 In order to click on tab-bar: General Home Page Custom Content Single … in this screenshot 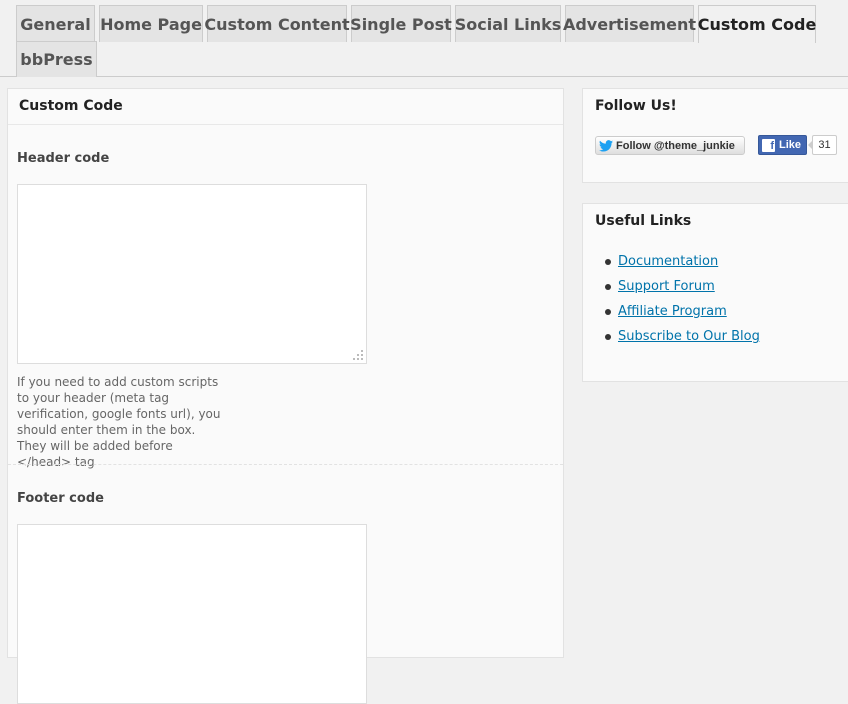, I will do `click(424, 38)`.